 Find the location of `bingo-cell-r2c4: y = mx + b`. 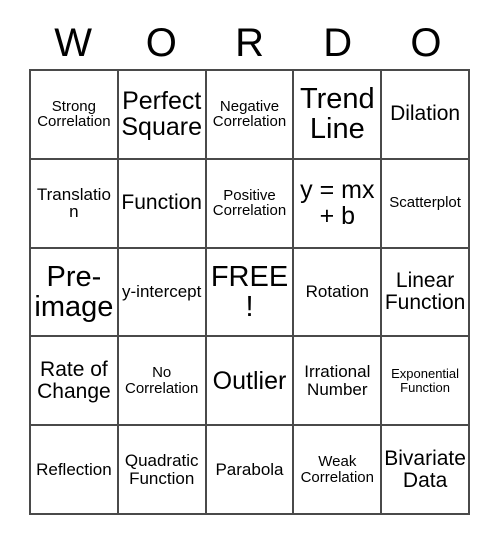

bingo-cell-r2c4: y = mx + b is located at coordinates (338, 204).